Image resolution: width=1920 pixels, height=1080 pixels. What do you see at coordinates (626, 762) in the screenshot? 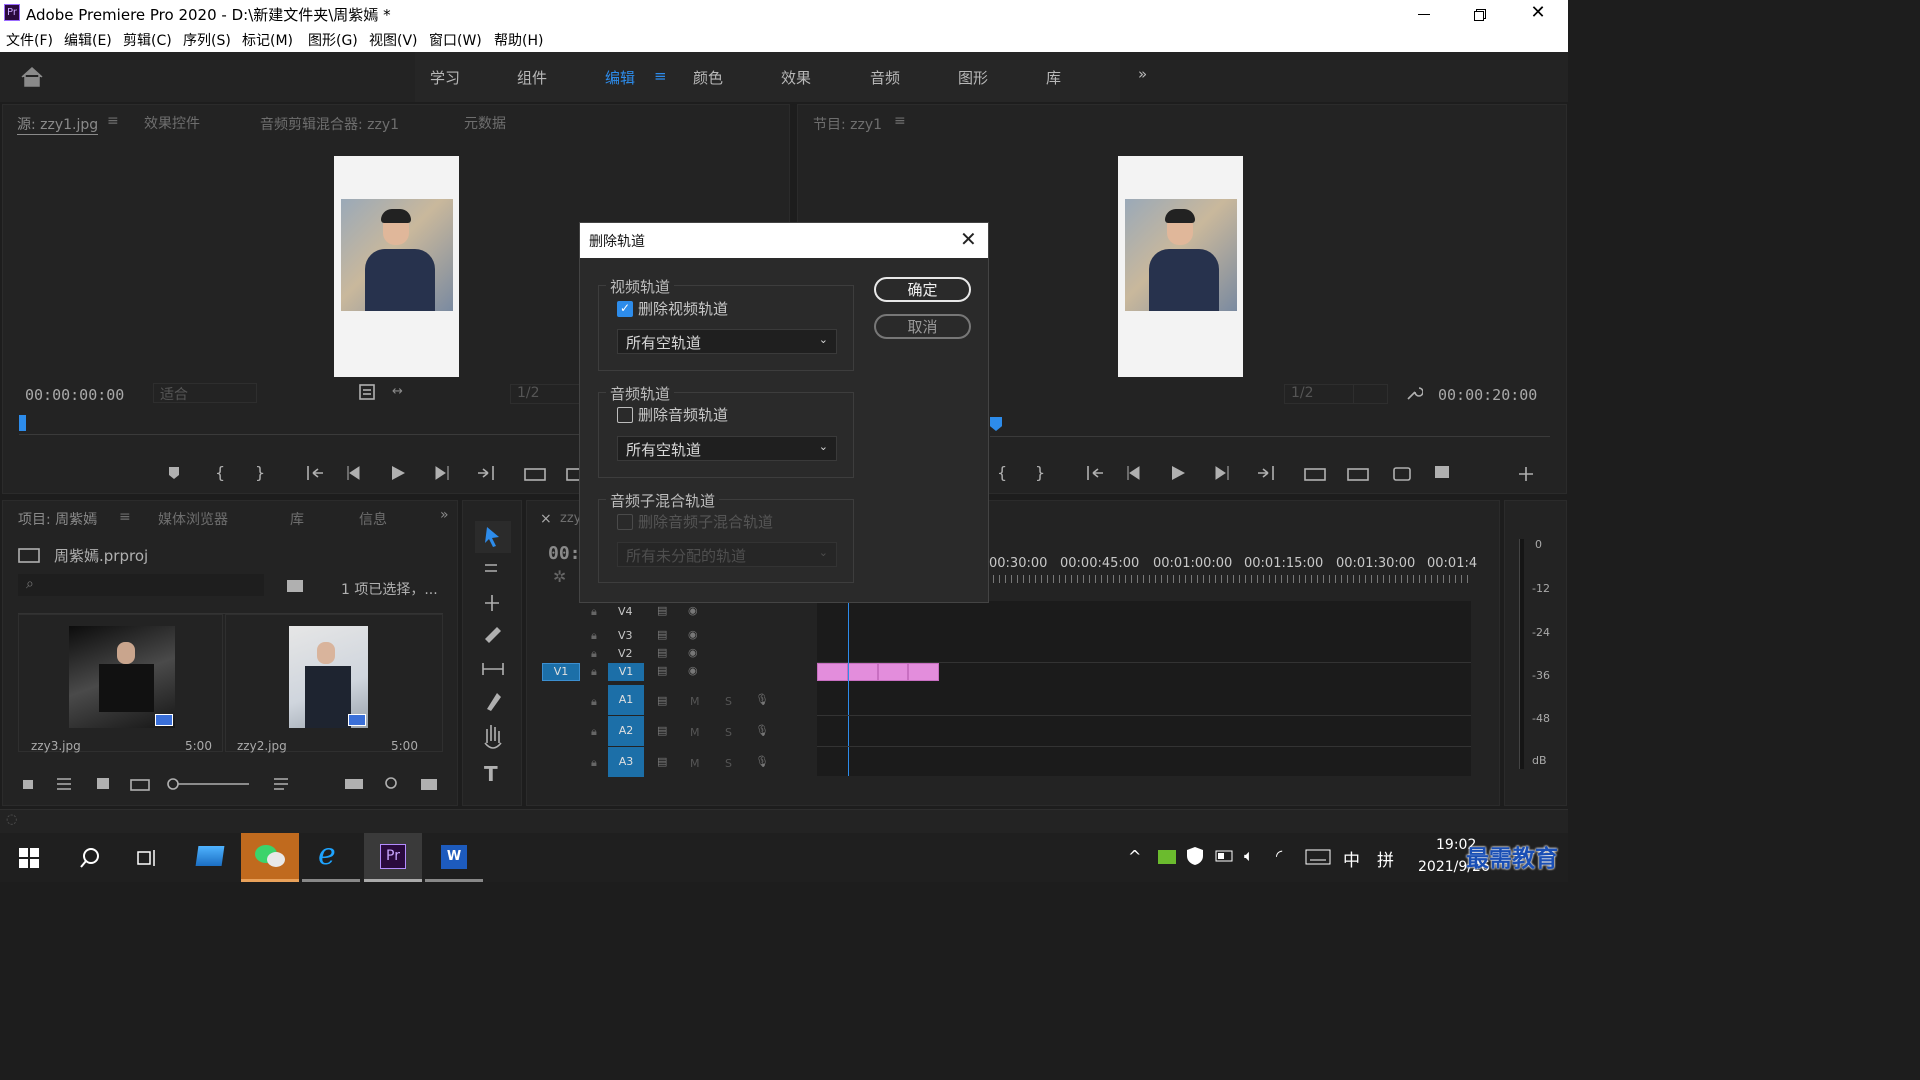
I see `track-target-a3: A3` at bounding box center [626, 762].